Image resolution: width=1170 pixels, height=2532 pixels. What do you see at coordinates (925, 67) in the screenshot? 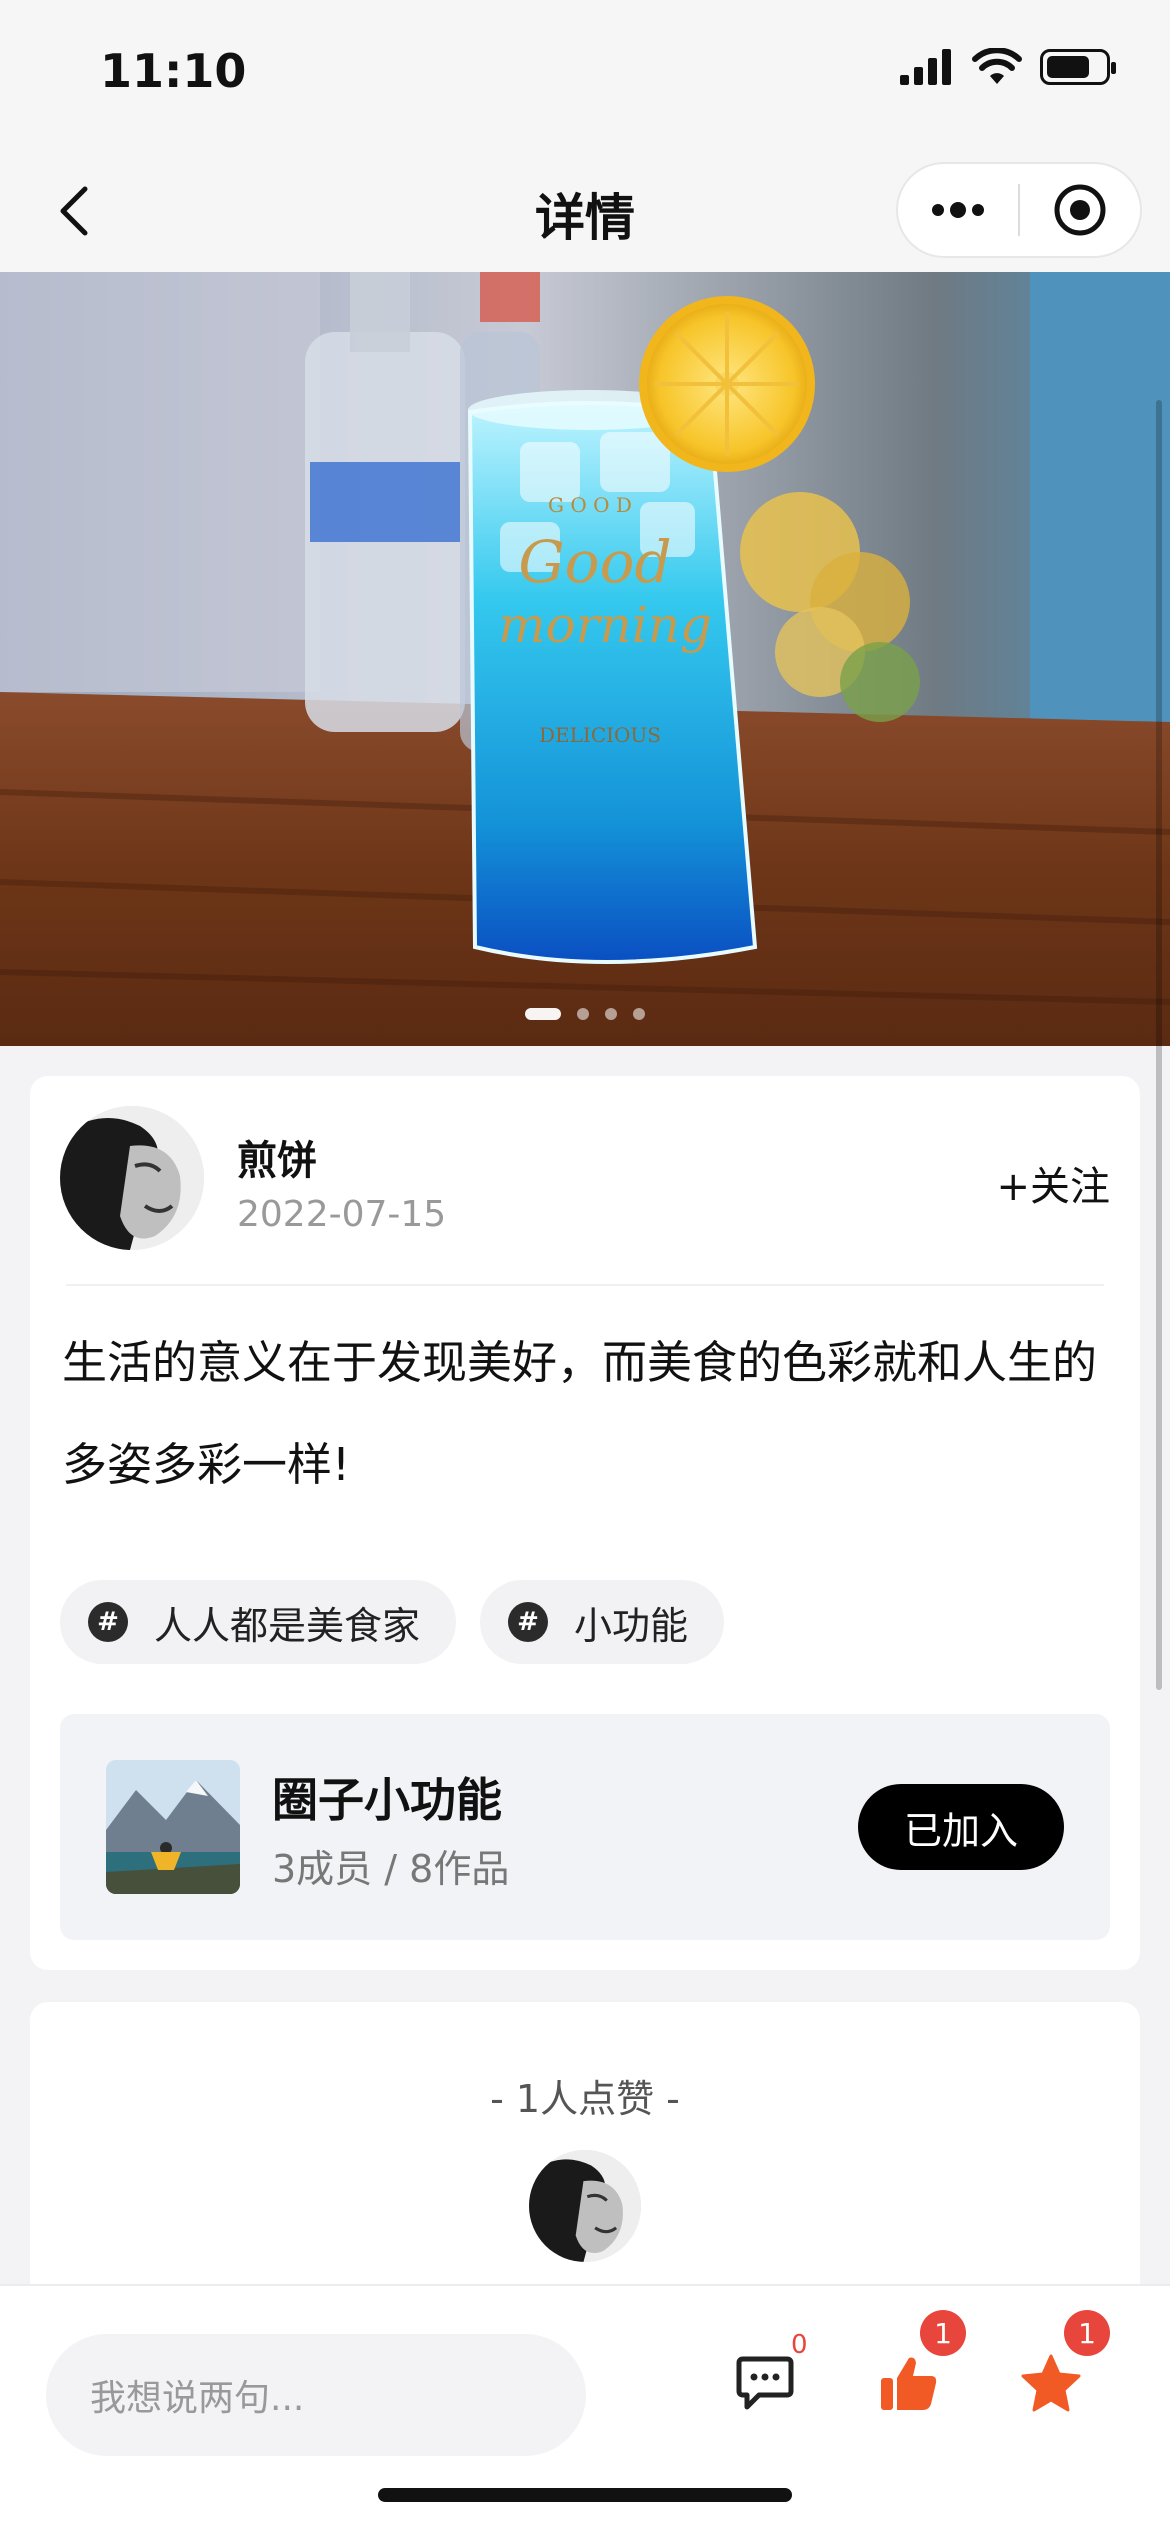
I see `cellular-signal-icon` at bounding box center [925, 67].